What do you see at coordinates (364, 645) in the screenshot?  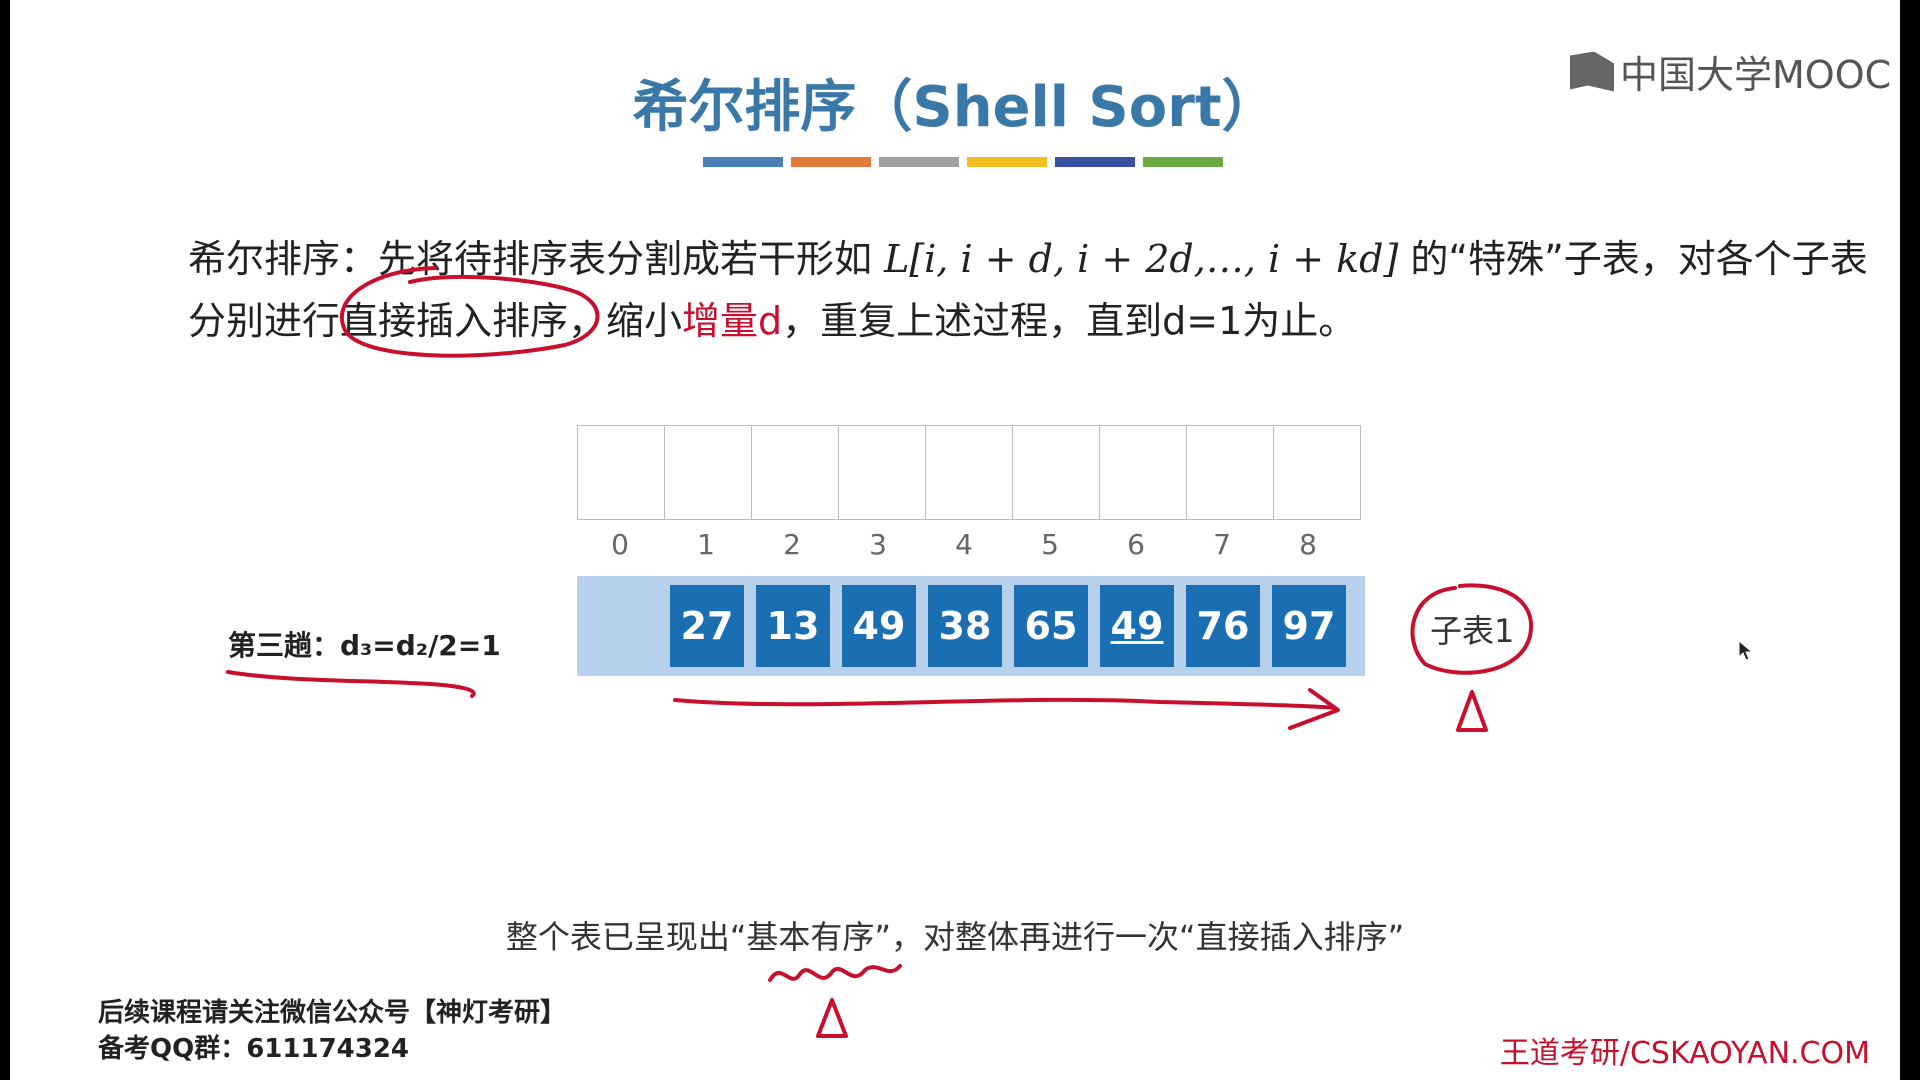 I see `pass-label: 第三趟：d₃=d₂/2=1` at bounding box center [364, 645].